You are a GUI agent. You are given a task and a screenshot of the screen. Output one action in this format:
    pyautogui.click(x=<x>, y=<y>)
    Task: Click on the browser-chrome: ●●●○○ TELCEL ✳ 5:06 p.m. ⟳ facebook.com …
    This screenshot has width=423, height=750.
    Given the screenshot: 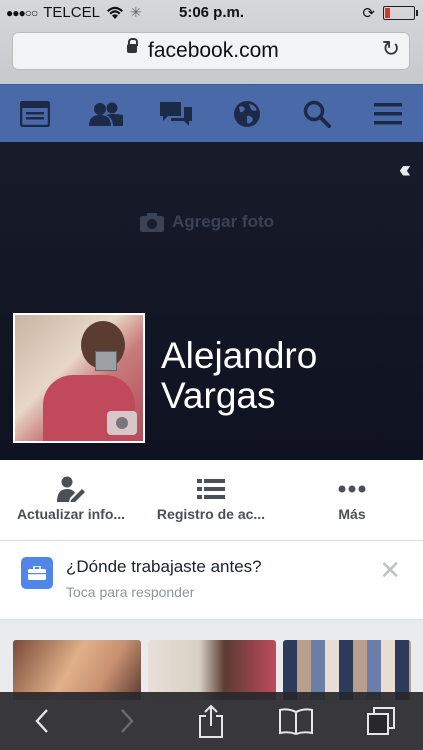 What is the action you would take?
    pyautogui.click(x=211, y=42)
    